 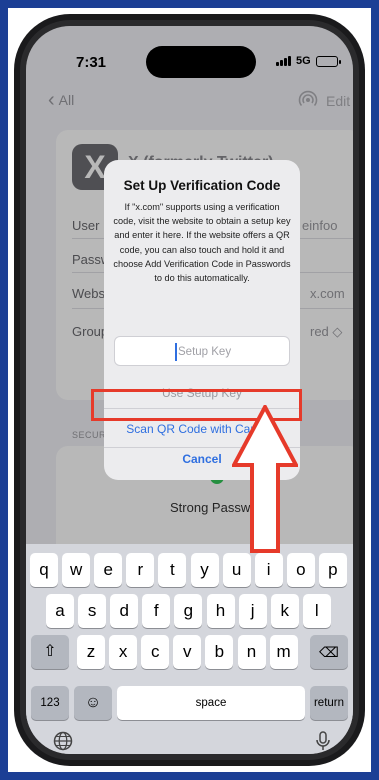 I want to click on emoji-key: ☺, so click(x=93, y=703).